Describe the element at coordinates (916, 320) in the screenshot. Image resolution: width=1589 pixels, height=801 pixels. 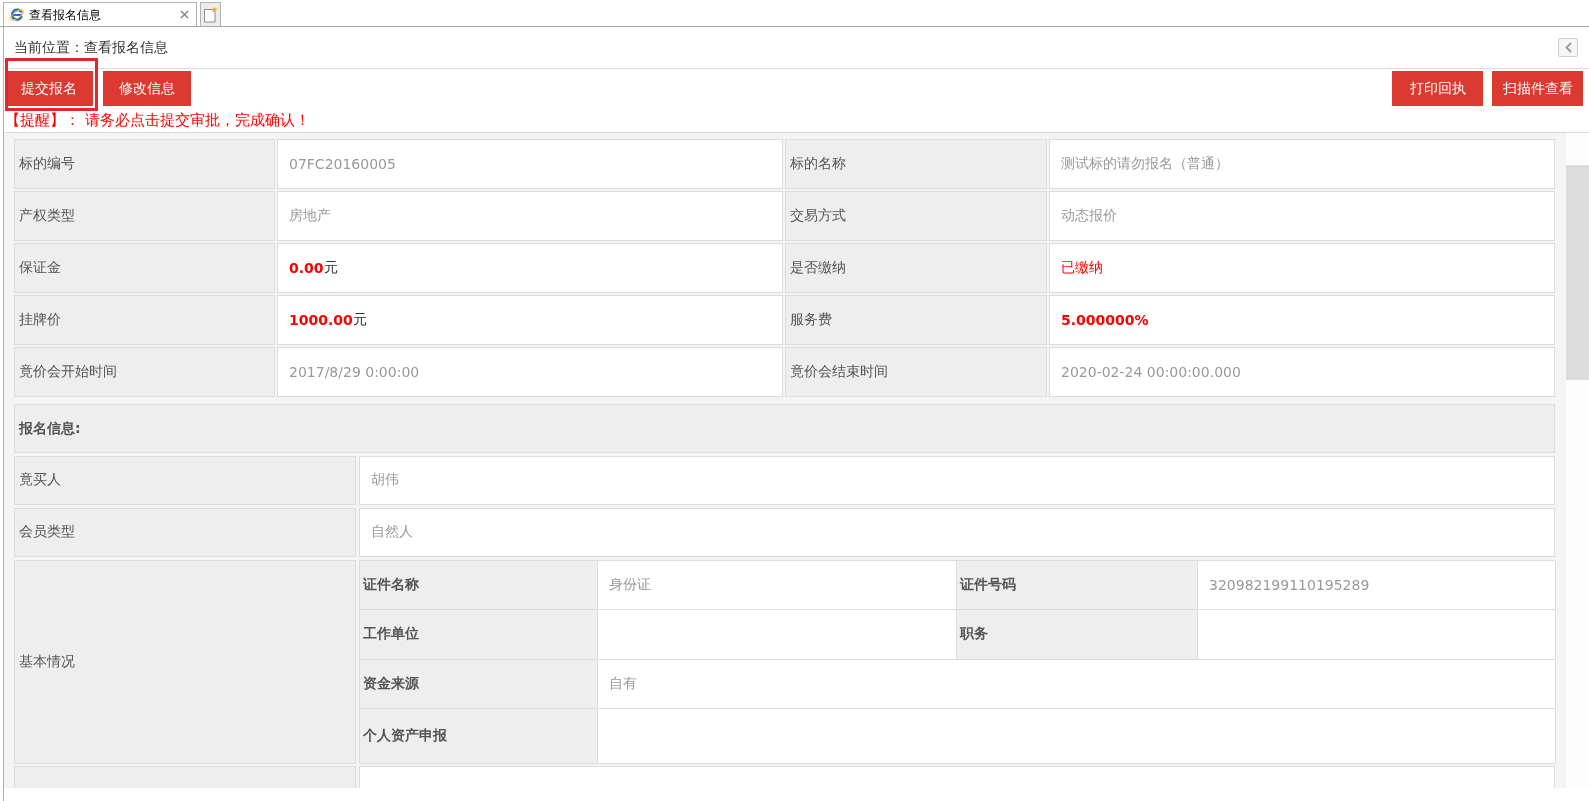
I see `label-cell: 服务费` at that location.